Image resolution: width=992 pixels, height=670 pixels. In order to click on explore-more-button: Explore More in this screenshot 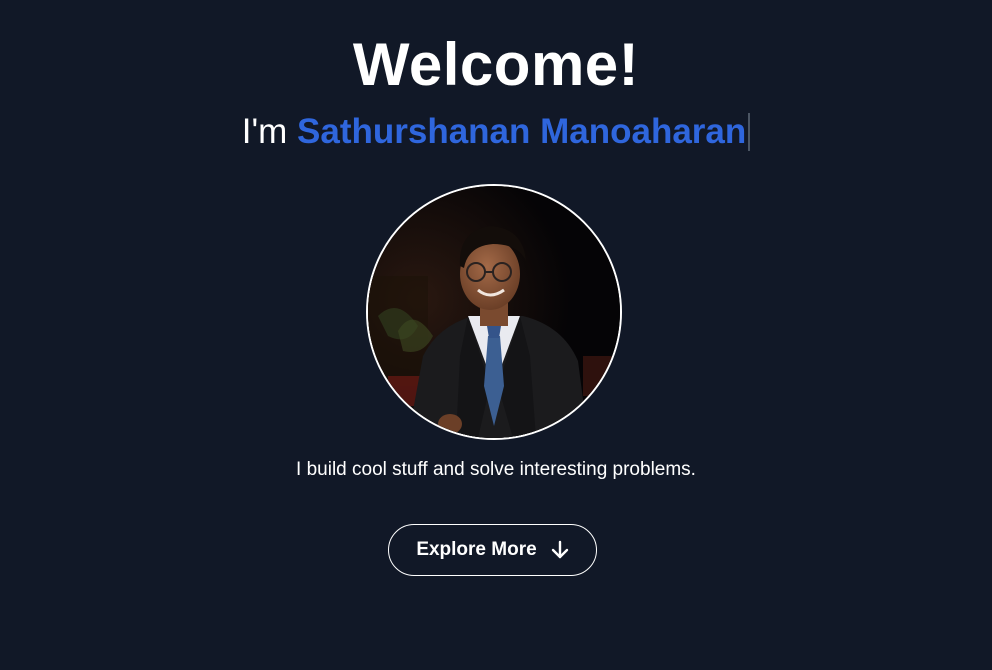, I will do `click(492, 550)`.